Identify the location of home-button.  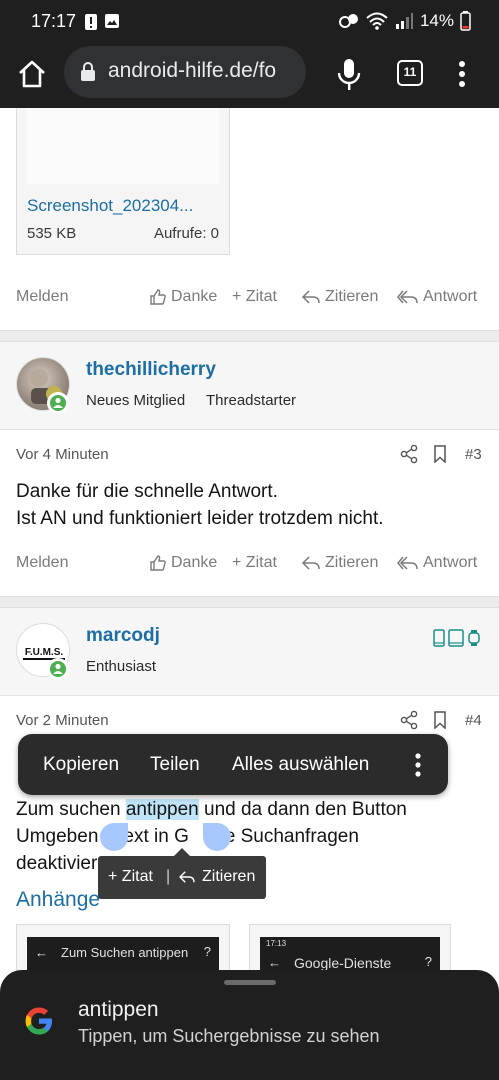
(32, 74).